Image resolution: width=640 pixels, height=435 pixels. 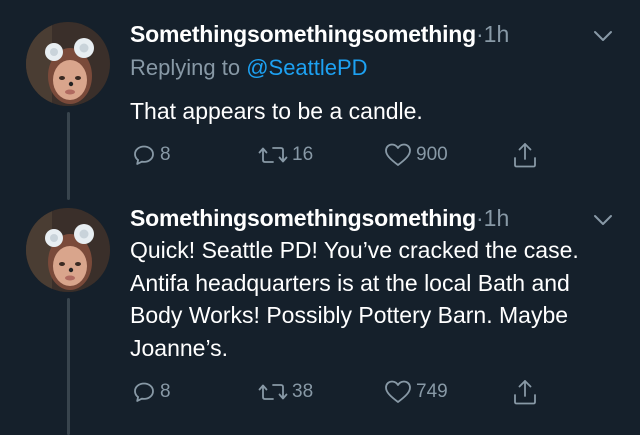 What do you see at coordinates (432, 391) in the screenshot?
I see `like-count: 749` at bounding box center [432, 391].